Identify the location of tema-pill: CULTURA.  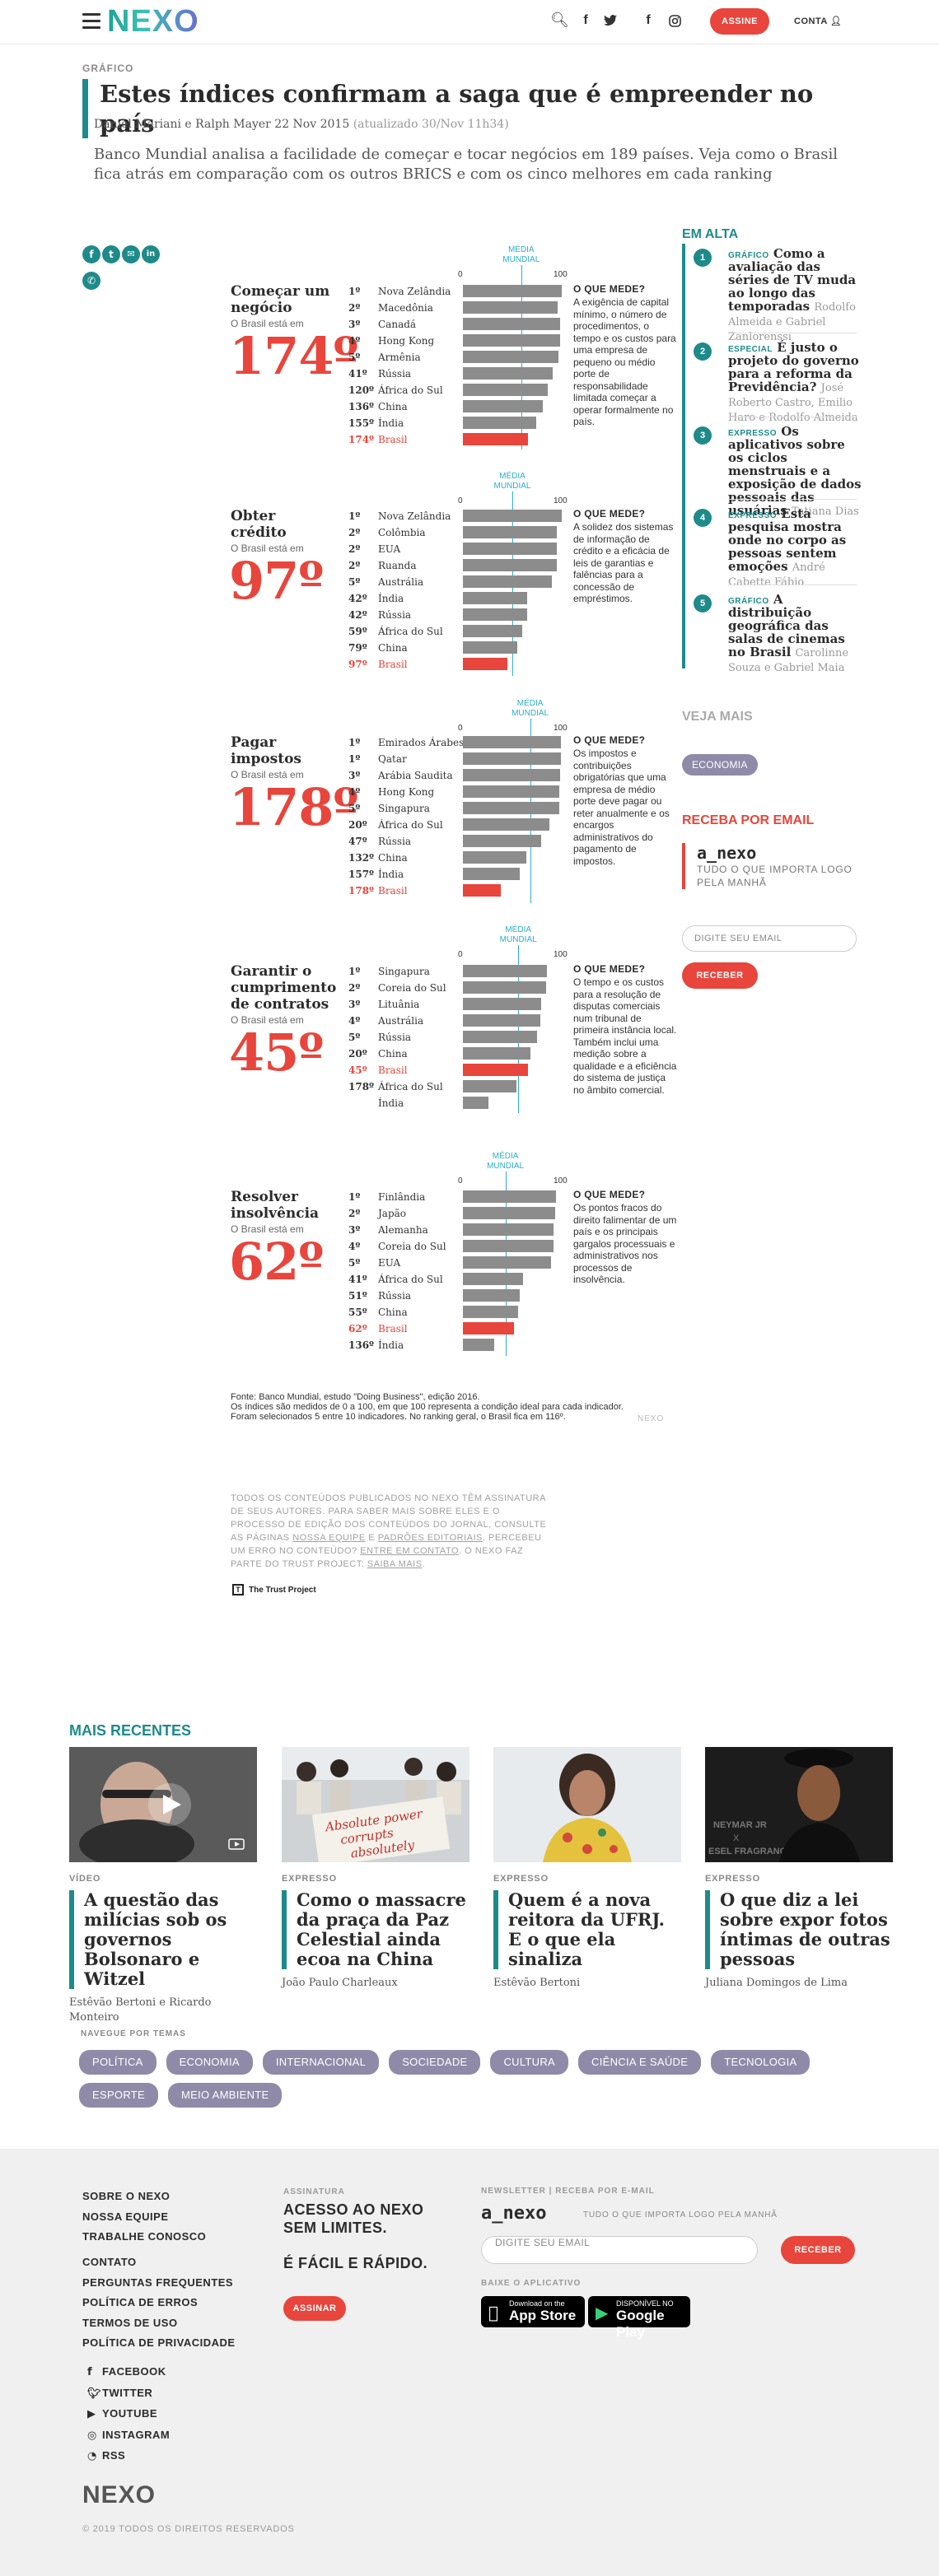
(529, 2062).